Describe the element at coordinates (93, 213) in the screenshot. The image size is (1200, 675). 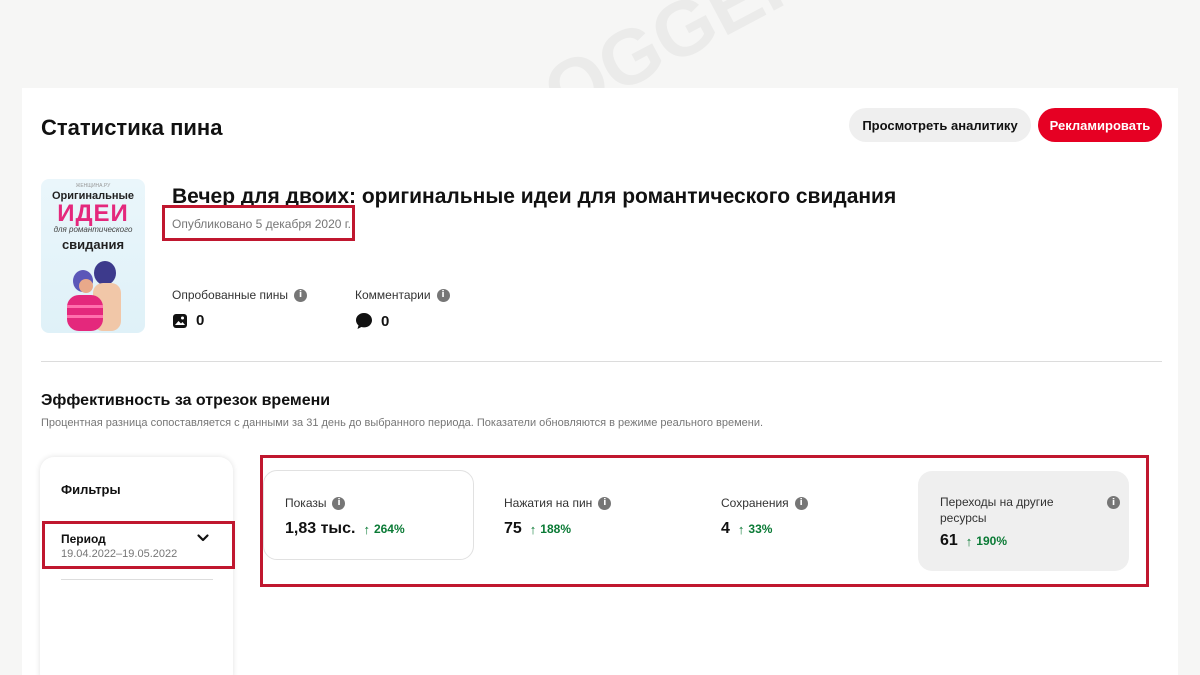
I see `thumbnail-line2: ИДЕИ` at that location.